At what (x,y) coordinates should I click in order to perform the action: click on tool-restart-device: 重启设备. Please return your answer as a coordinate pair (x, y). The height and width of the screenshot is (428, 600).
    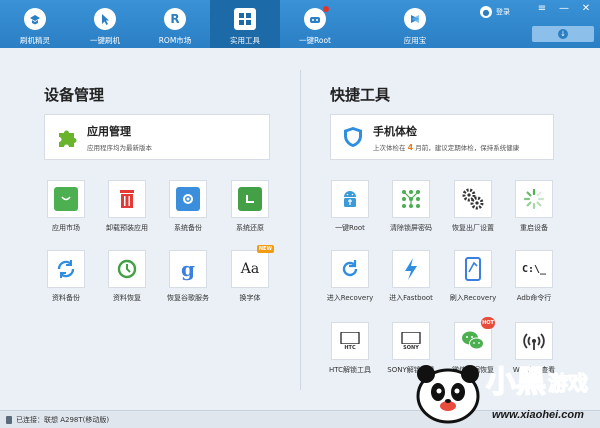
    Looking at the image, I should click on (534, 210).